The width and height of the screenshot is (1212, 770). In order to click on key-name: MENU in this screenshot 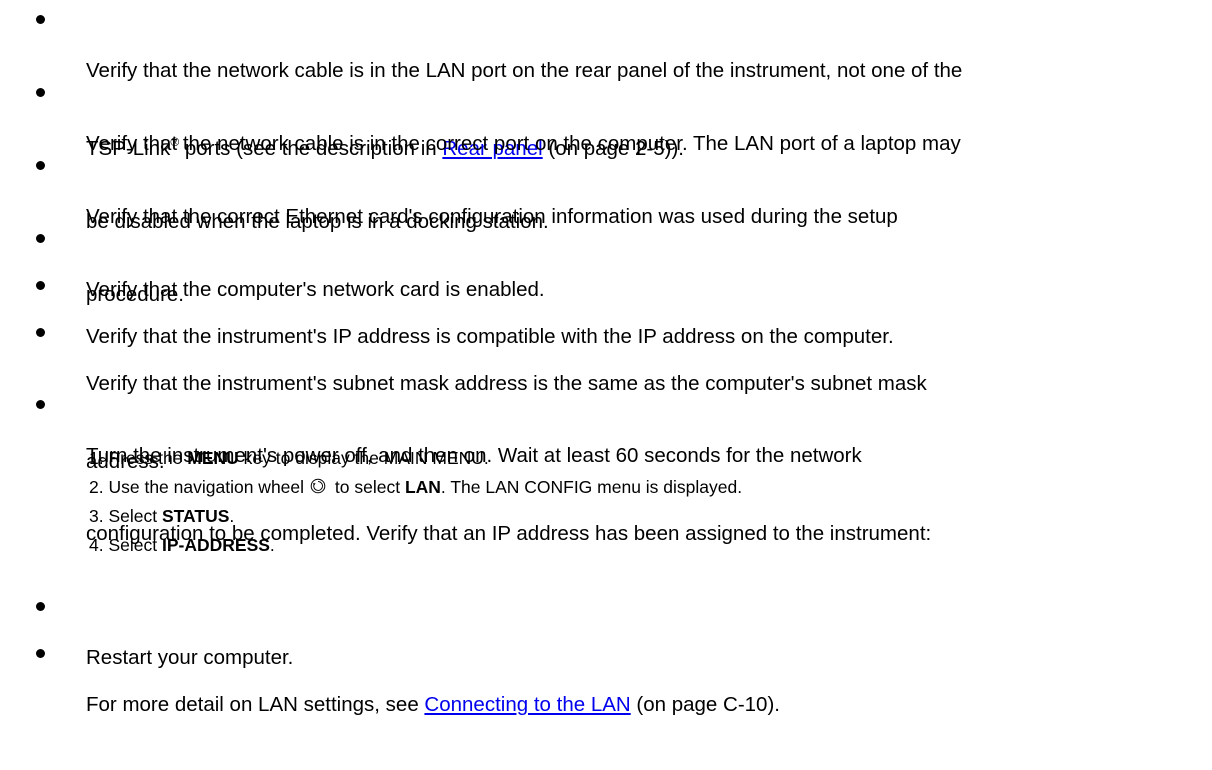, I will do `click(213, 458)`.